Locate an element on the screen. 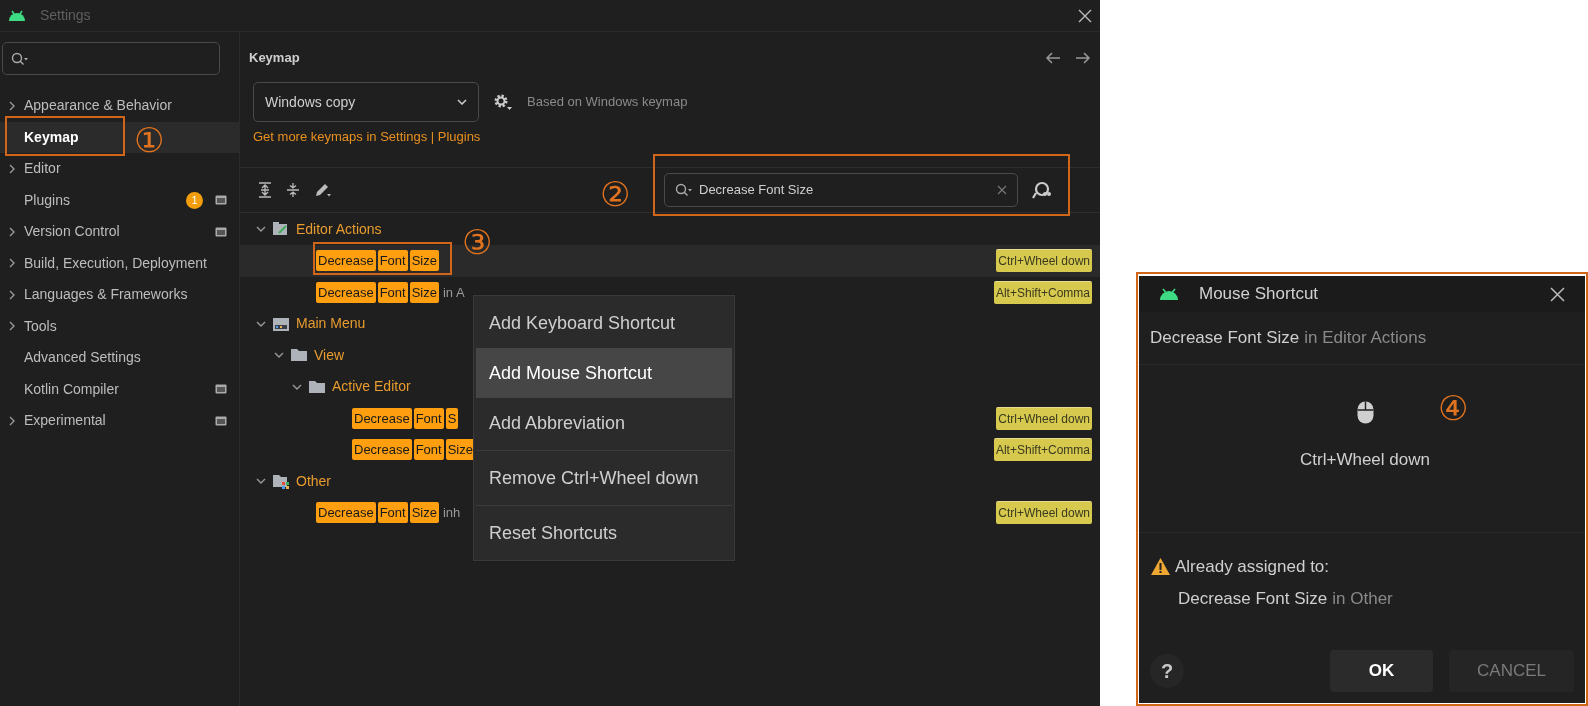 Image resolution: width=1588 pixels, height=706 pixels. action-label: Decrease Font Size in Editor Actions is located at coordinates (1362, 338).